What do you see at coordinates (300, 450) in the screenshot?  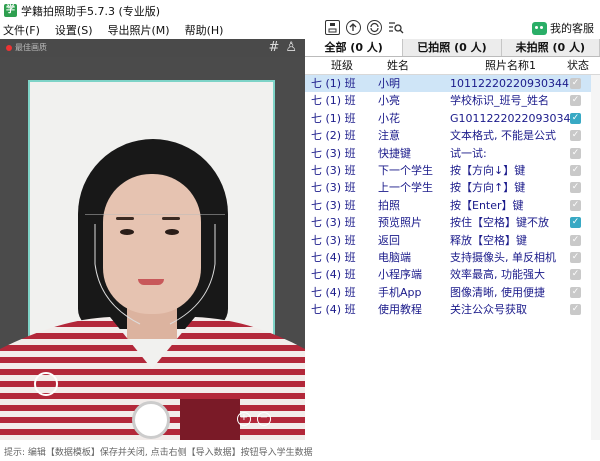 I see `status-bar: 提示: 编辑【数据模板】保存并关闭, 点击右侧【导入数据】按钮导入学生数据` at bounding box center [300, 450].